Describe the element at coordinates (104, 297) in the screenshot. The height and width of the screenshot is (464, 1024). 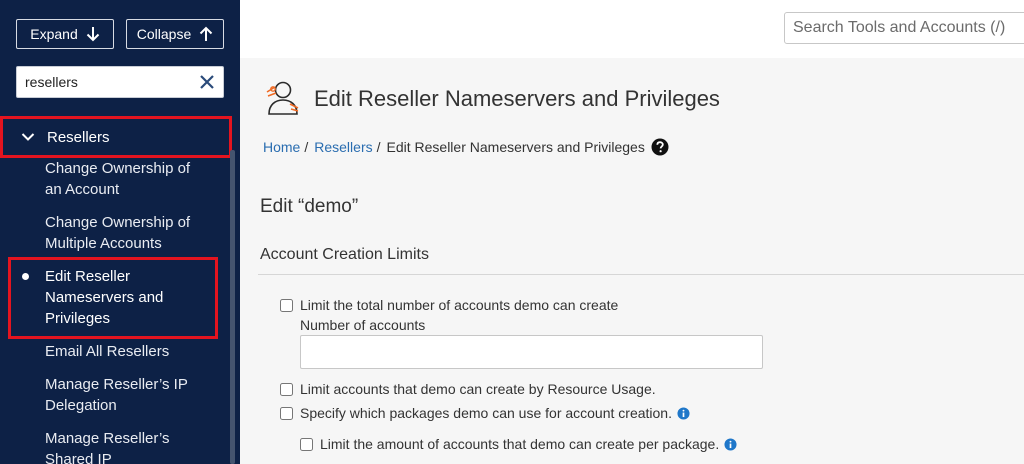
I see `sidebar-item-label: Nameservers and` at that location.